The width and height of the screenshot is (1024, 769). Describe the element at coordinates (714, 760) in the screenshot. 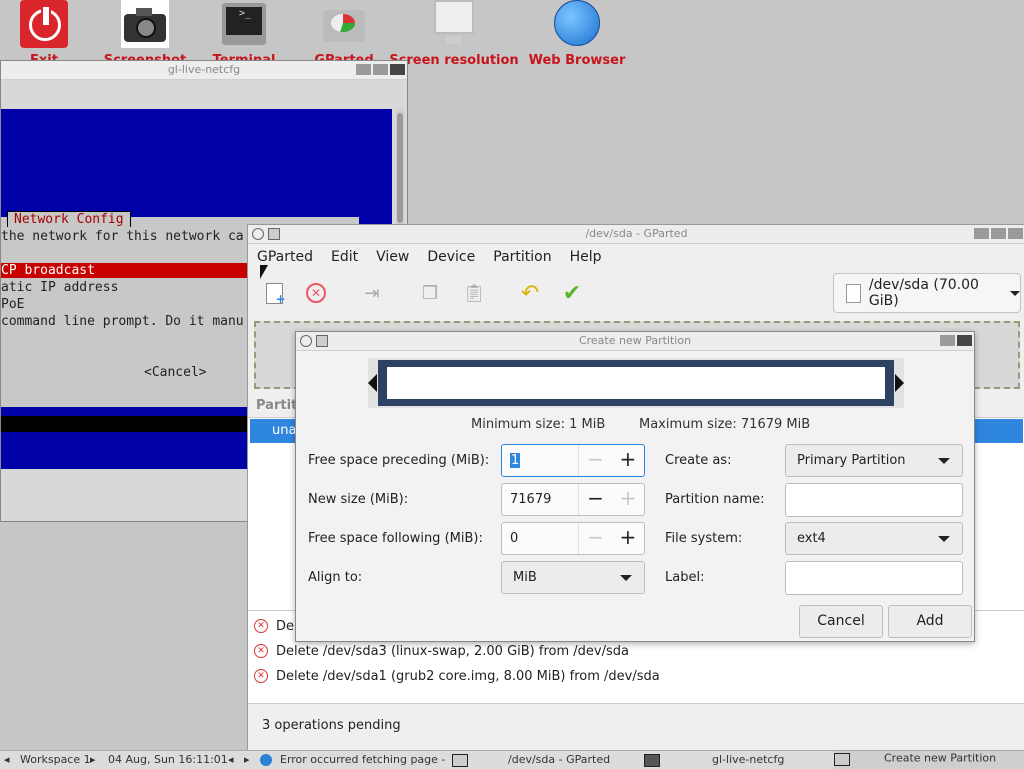

I see `taskbar-item-terminal: gl-live-netcfg` at that location.